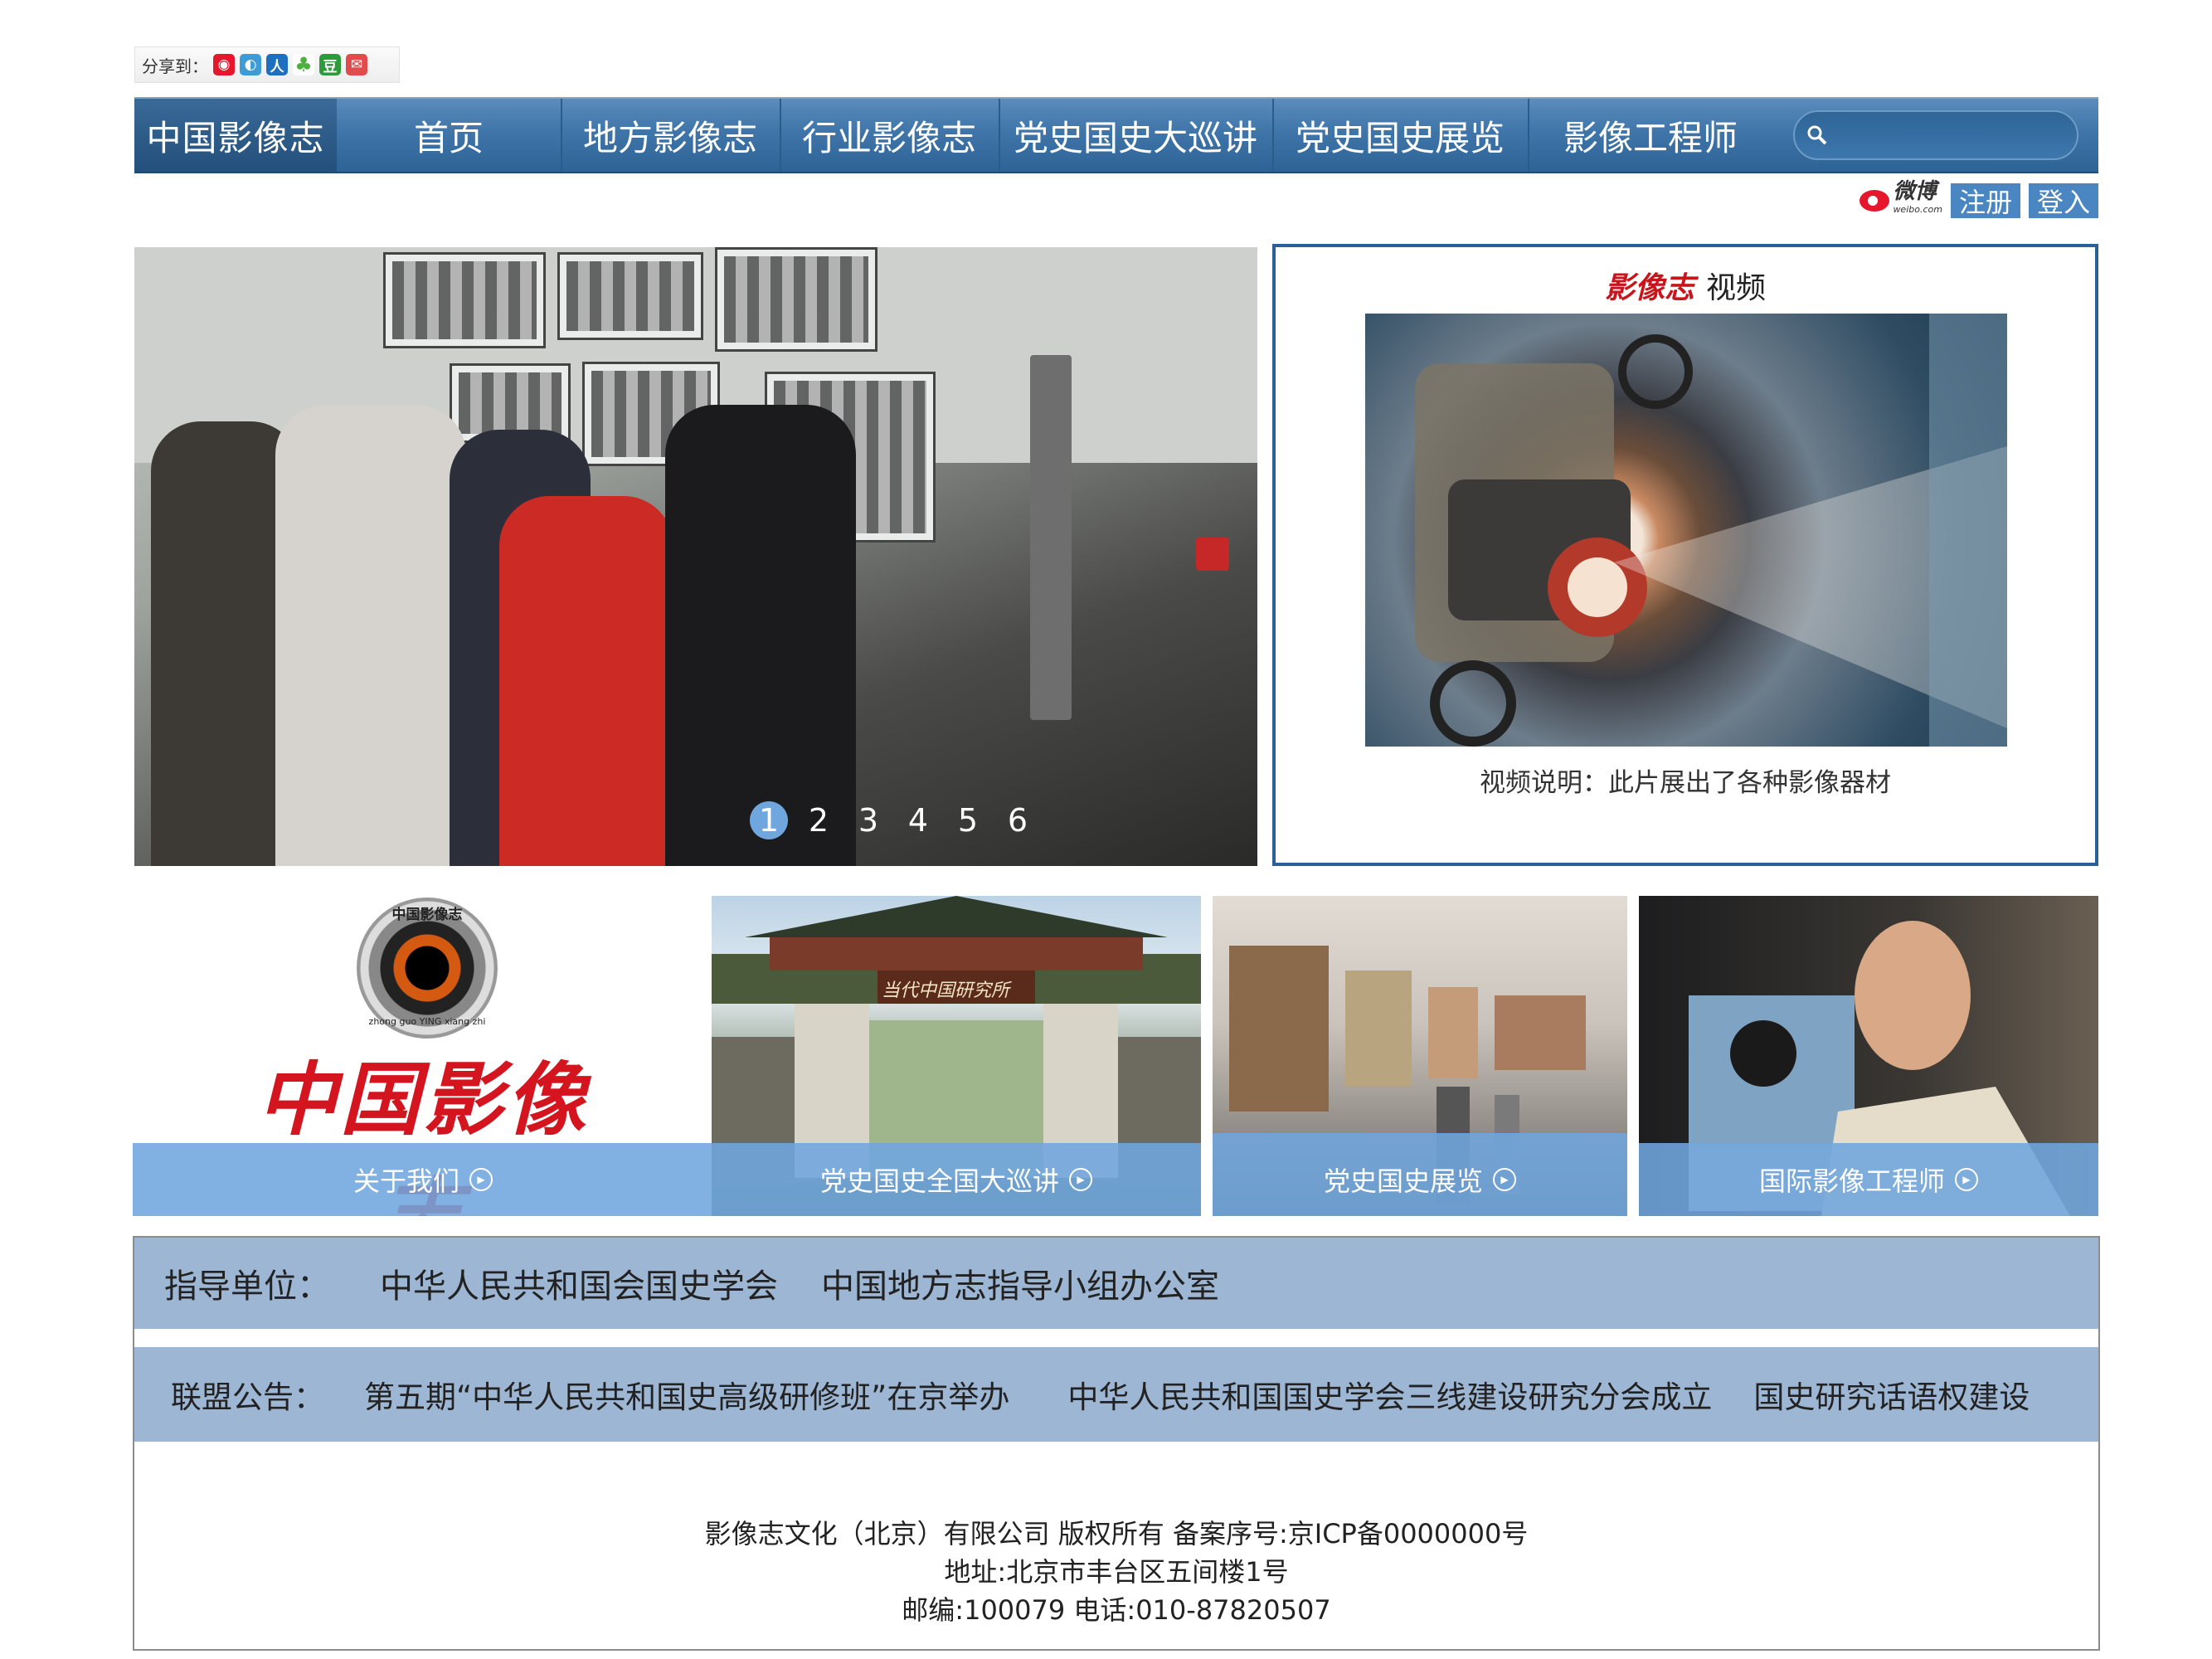  Describe the element at coordinates (1736, 288) in the screenshot. I see `video-title-text: 视频` at that location.